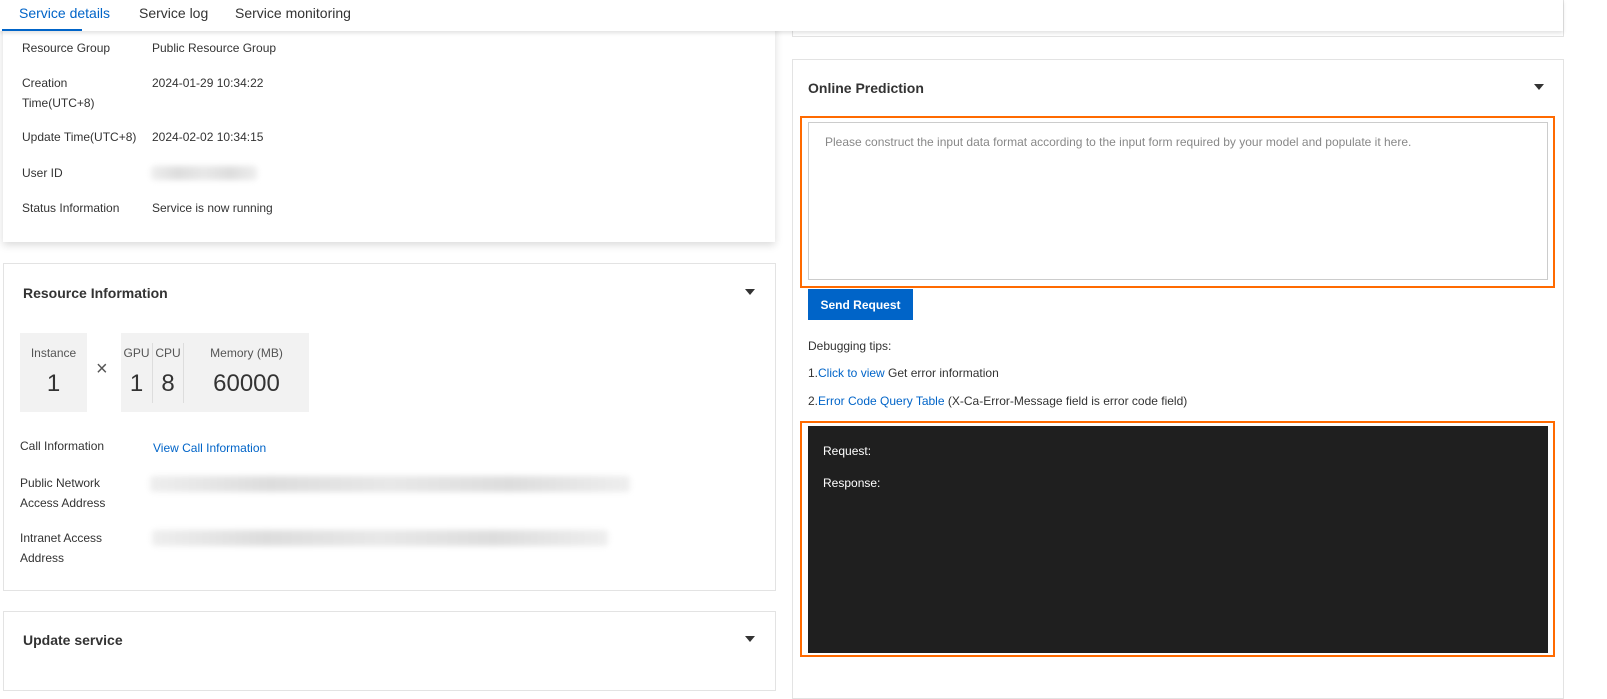  I want to click on gpu-label: GPU, so click(136, 353).